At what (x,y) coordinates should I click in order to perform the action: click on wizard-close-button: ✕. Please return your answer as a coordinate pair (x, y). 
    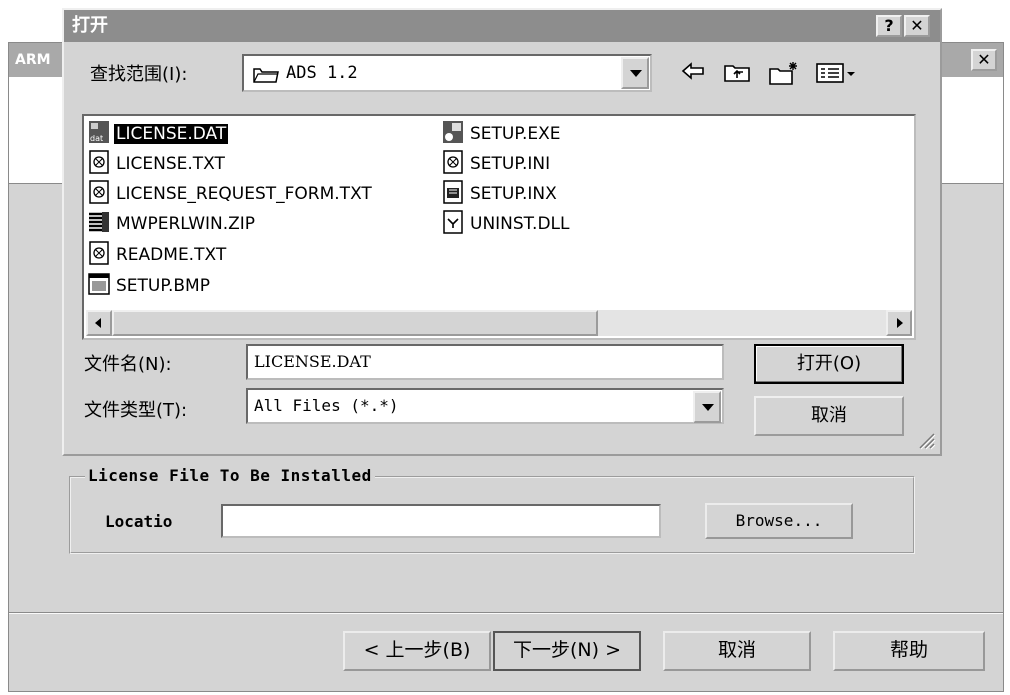
    Looking at the image, I should click on (984, 60).